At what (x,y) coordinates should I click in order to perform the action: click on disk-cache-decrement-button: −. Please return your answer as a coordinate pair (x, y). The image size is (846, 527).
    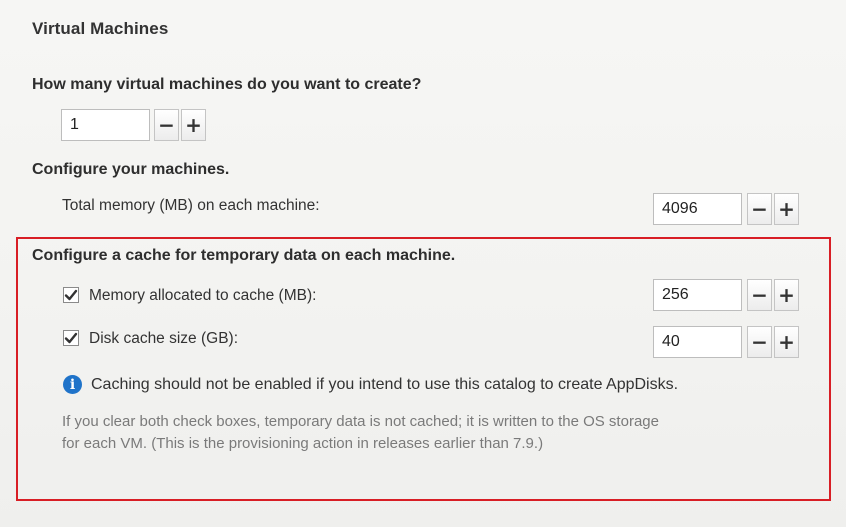
    Looking at the image, I should click on (759, 342).